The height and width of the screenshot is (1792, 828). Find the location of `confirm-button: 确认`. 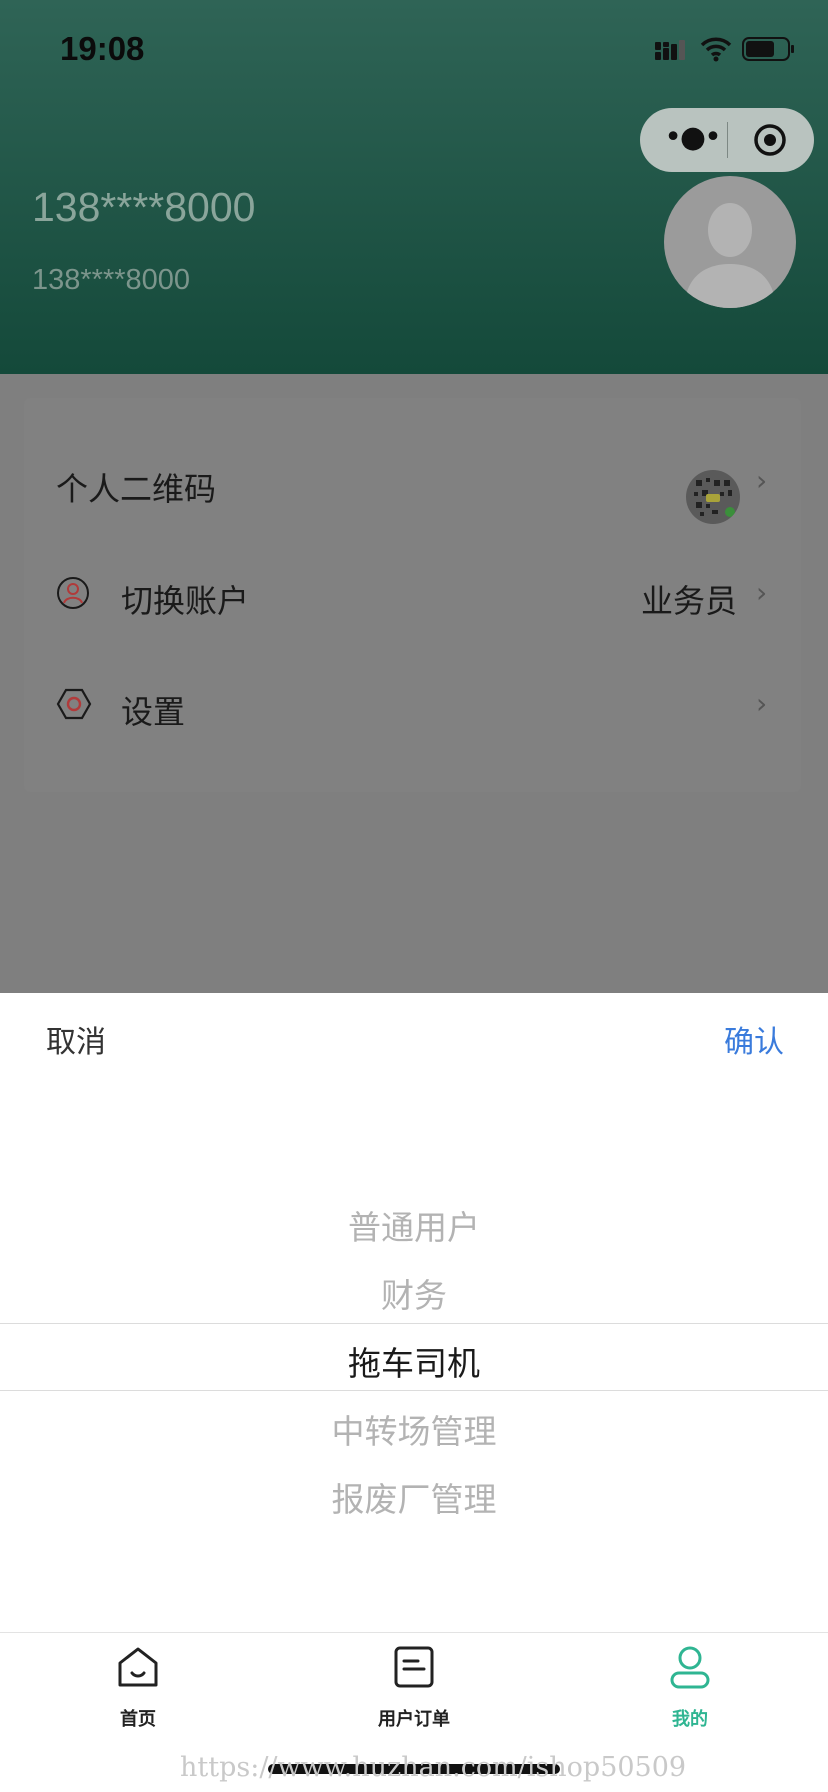

confirm-button: 确认 is located at coordinates (754, 1039).